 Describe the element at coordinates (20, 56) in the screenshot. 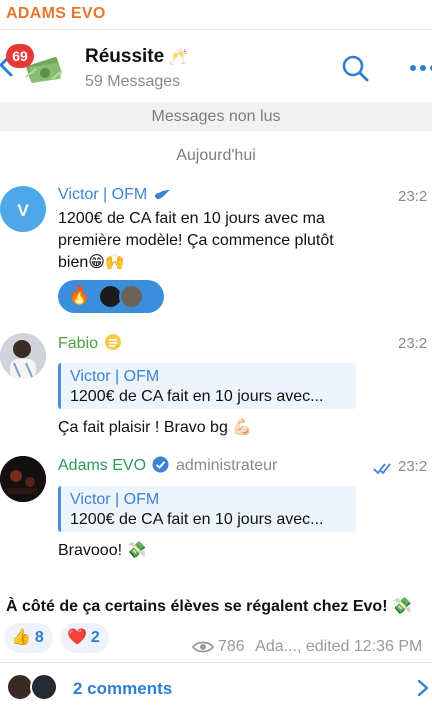

I see `unread-count-badge: 69` at that location.